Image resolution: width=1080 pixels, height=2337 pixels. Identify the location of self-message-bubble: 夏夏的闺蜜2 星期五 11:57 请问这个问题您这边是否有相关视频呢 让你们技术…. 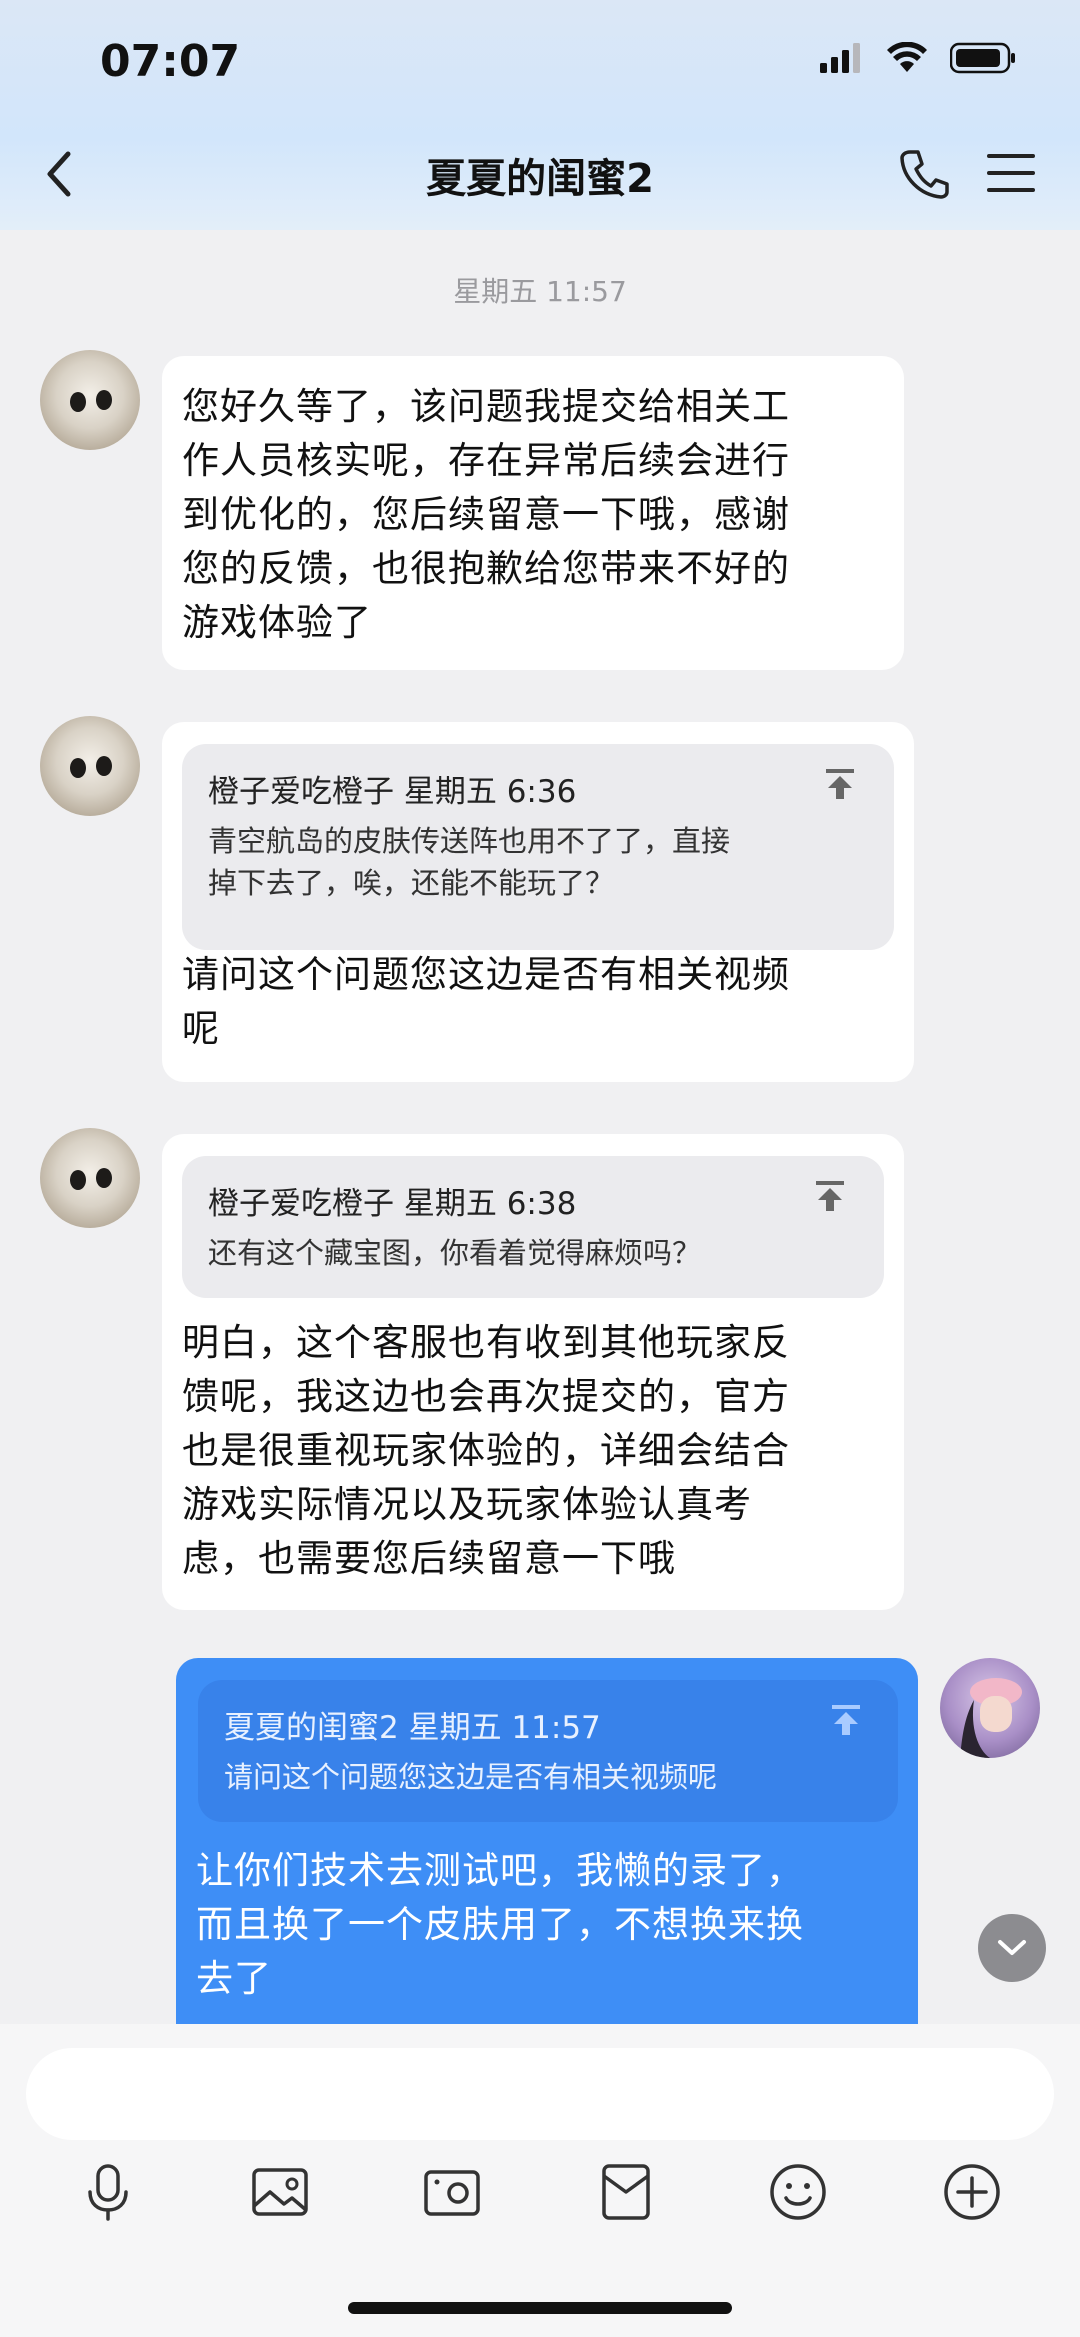
(547, 1841).